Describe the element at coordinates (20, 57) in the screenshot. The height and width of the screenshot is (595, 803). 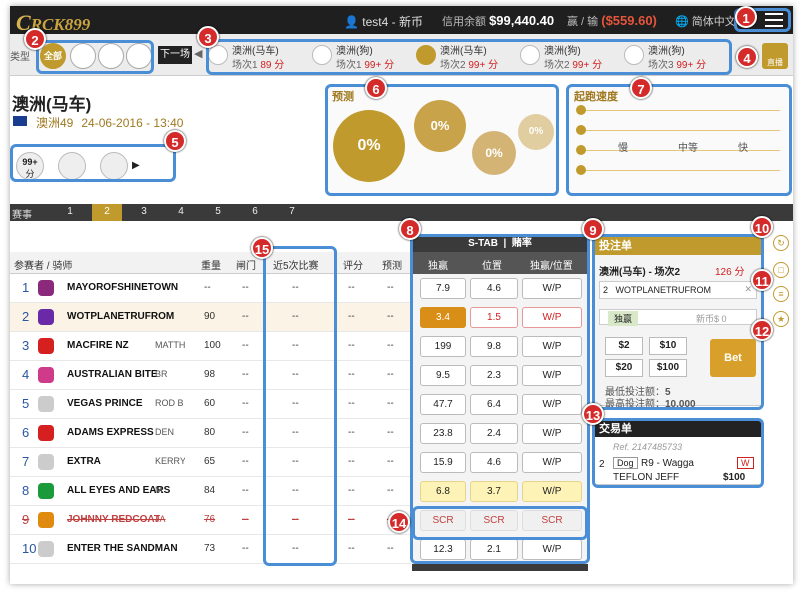
I see `type-label: 类型` at that location.